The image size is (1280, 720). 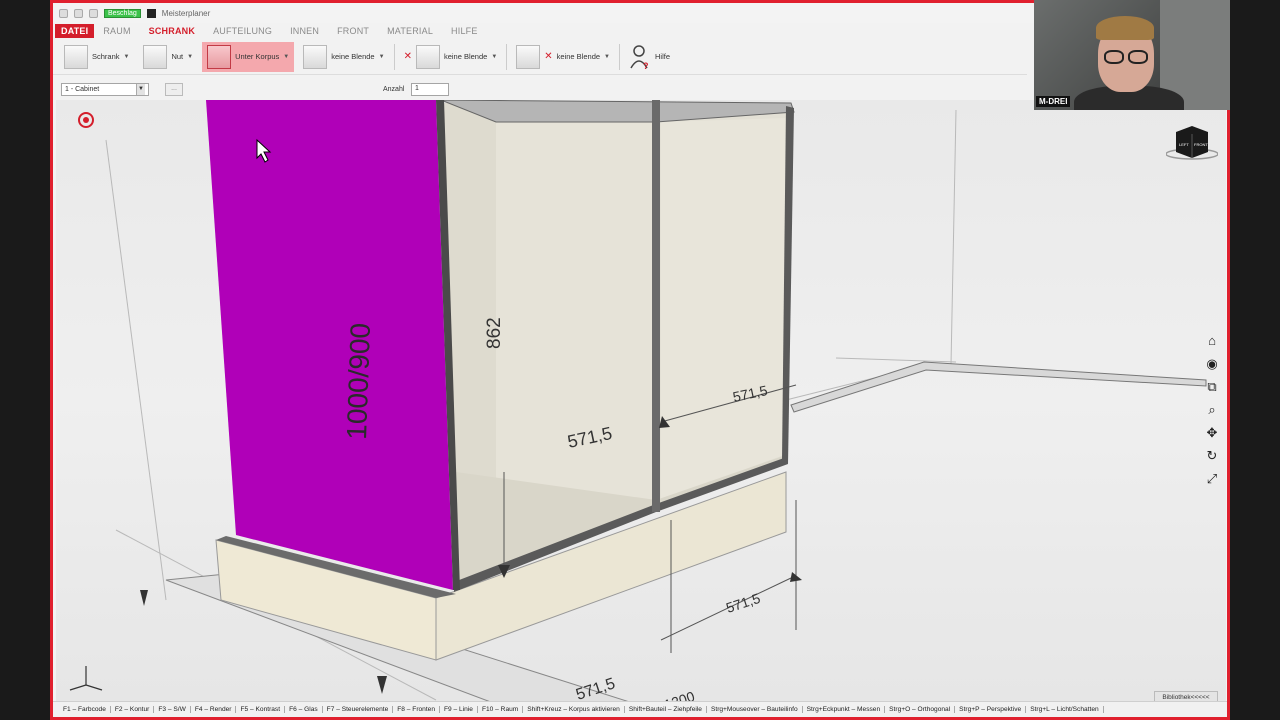 What do you see at coordinates (93, 13) in the screenshot?
I see `redo-icon` at bounding box center [93, 13].